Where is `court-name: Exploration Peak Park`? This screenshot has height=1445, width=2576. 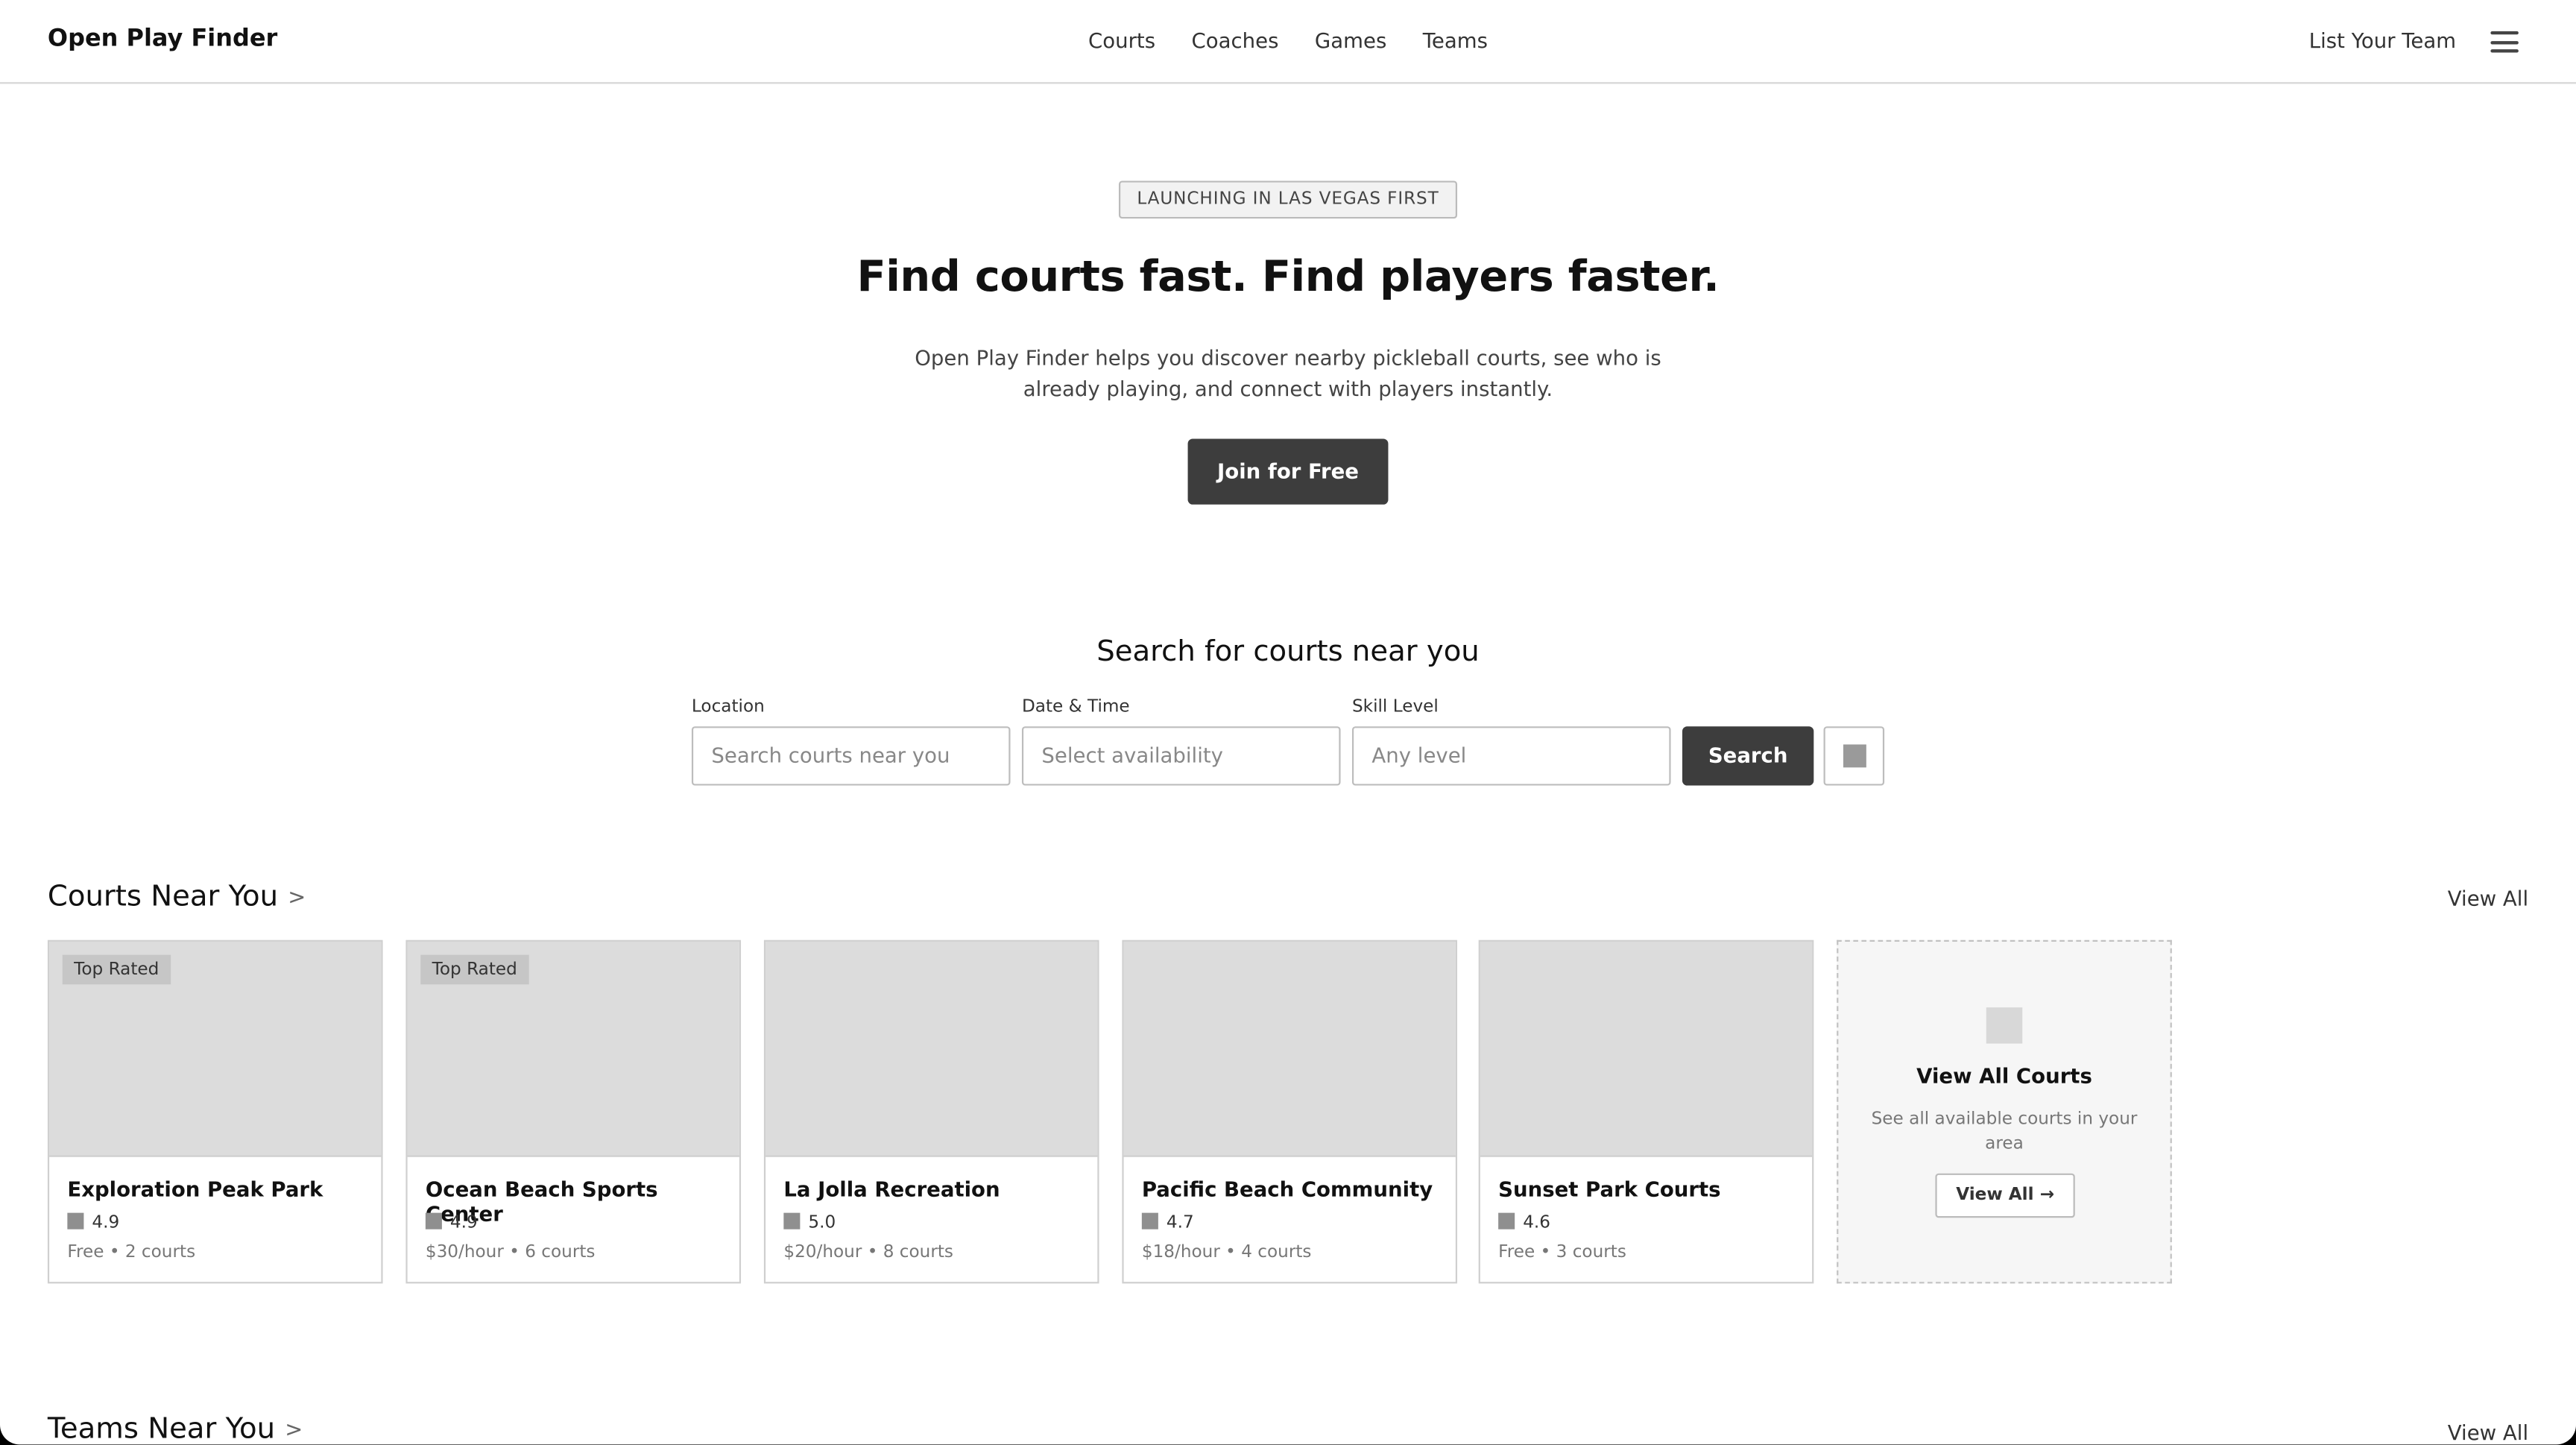 court-name: Exploration Peak Park is located at coordinates (195, 1189).